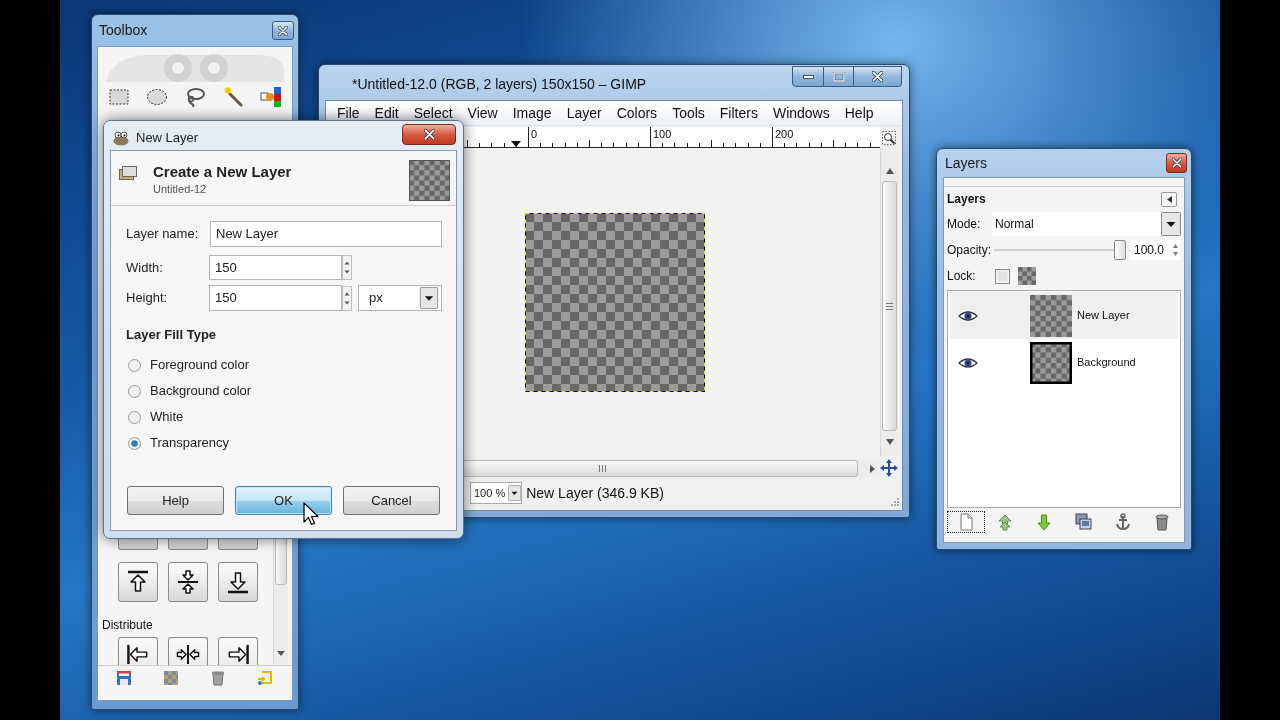  What do you see at coordinates (145, 267) in the screenshot?
I see `field-label: Width:` at bounding box center [145, 267].